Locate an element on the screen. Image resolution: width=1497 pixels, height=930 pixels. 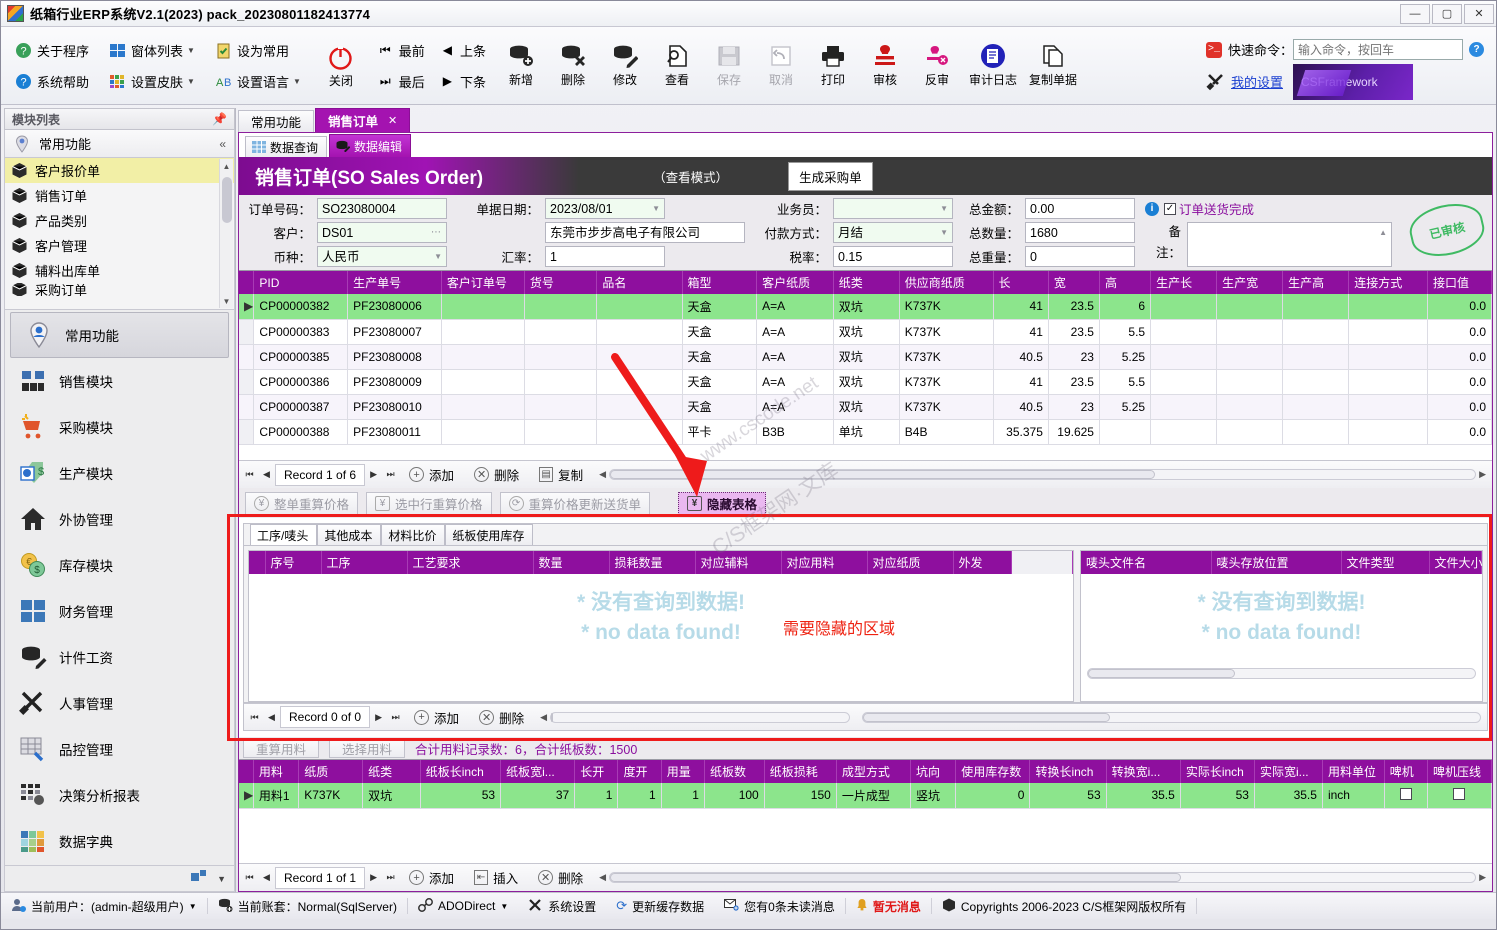
shipmark-horizontal-scrollbar is located at coordinates (1281, 673).